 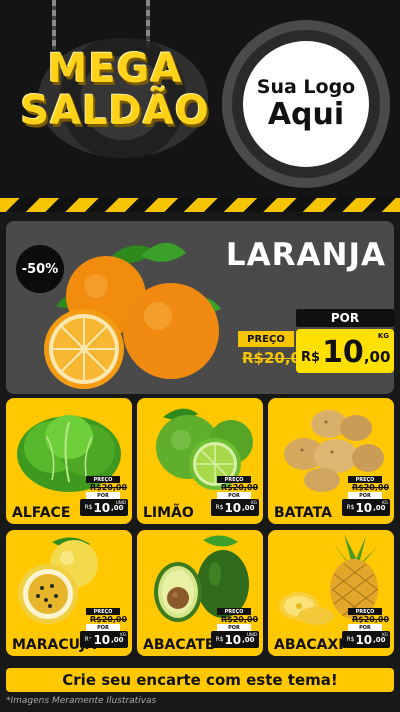 What do you see at coordinates (41, 513) in the screenshot?
I see `product-name: ALFACE` at bounding box center [41, 513].